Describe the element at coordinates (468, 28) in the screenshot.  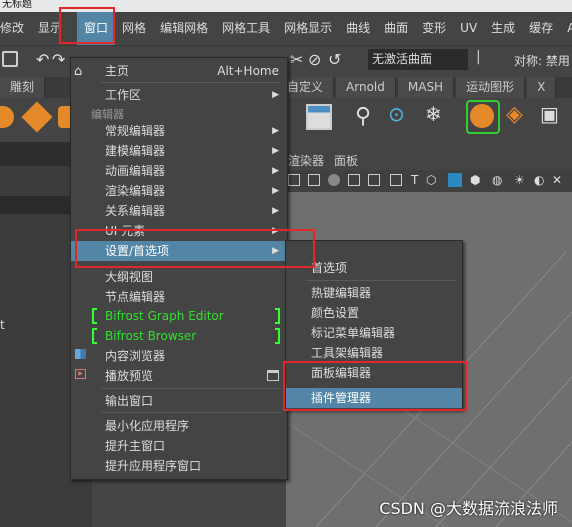
I see `menu-uv: UV` at that location.